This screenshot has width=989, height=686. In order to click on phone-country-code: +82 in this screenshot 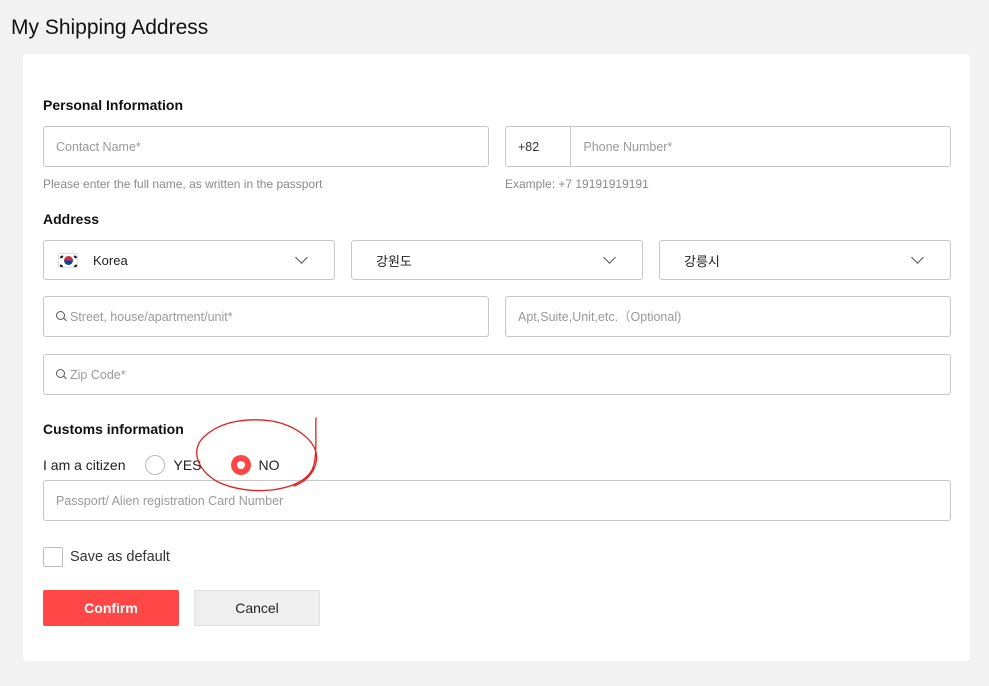, I will do `click(539, 146)`.